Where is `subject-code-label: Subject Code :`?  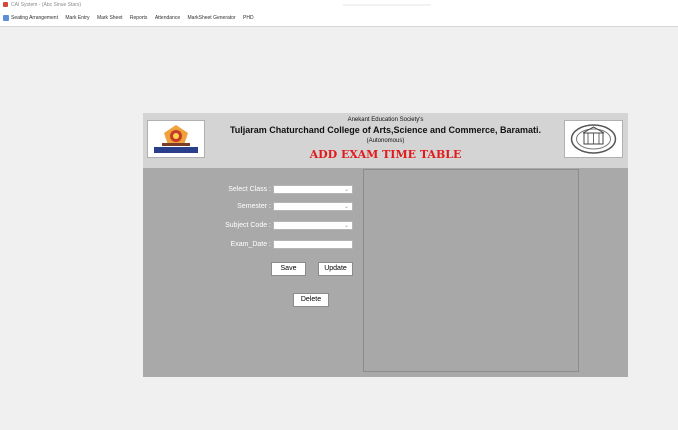 subject-code-label: Subject Code : is located at coordinates (248, 225).